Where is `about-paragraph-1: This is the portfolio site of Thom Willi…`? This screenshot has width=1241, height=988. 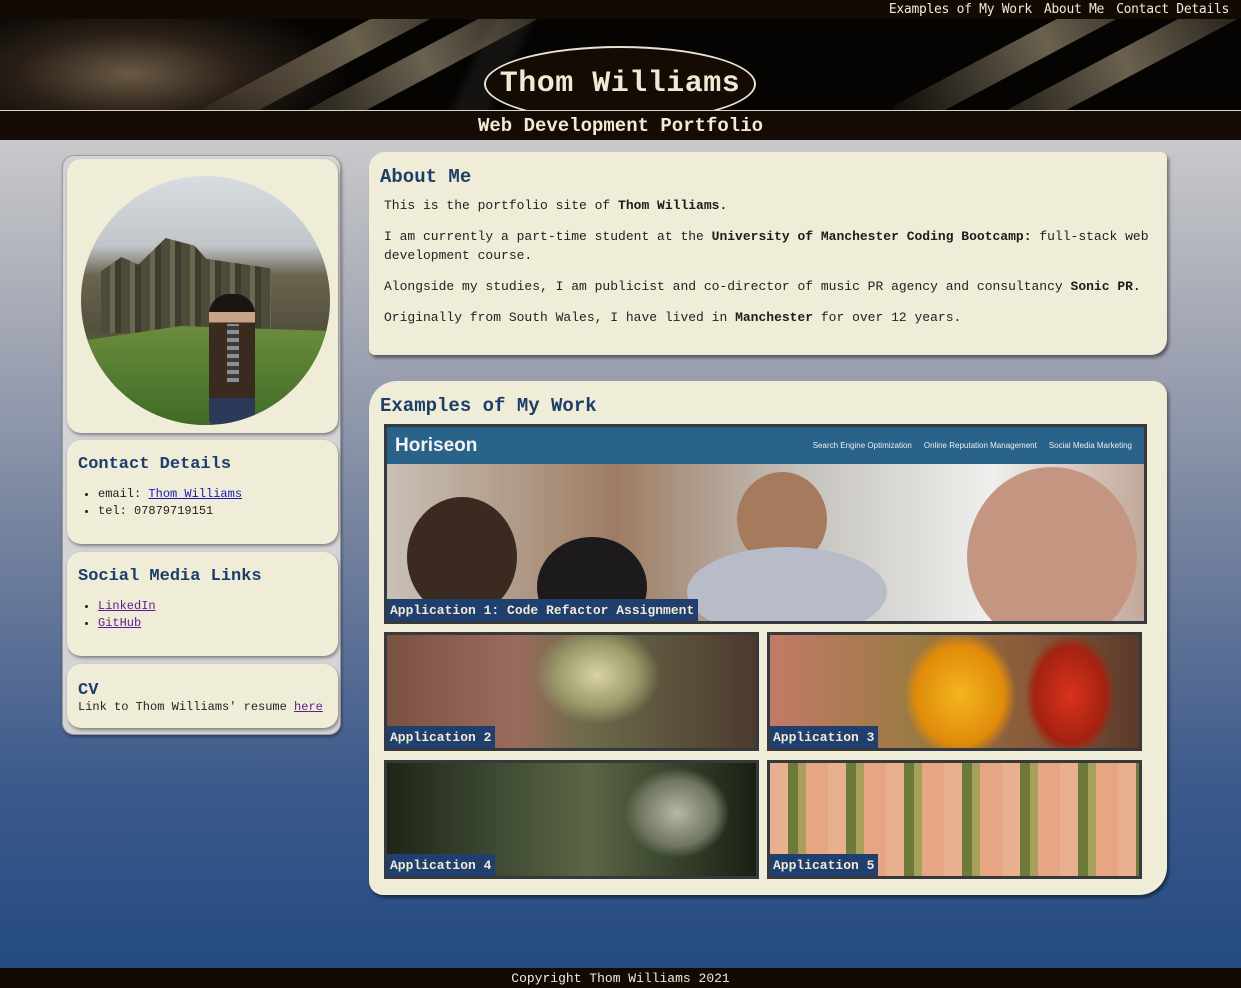 about-paragraph-1: This is the portfolio site of Thom Willi… is located at coordinates (556, 205).